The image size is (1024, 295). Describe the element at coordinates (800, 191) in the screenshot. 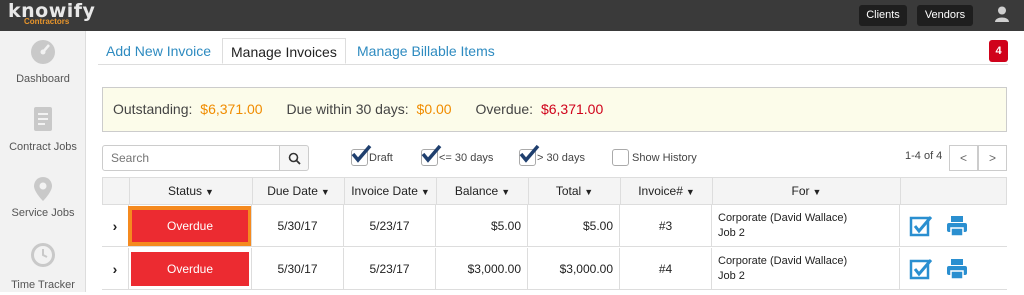

I see `header-for-label: For` at that location.